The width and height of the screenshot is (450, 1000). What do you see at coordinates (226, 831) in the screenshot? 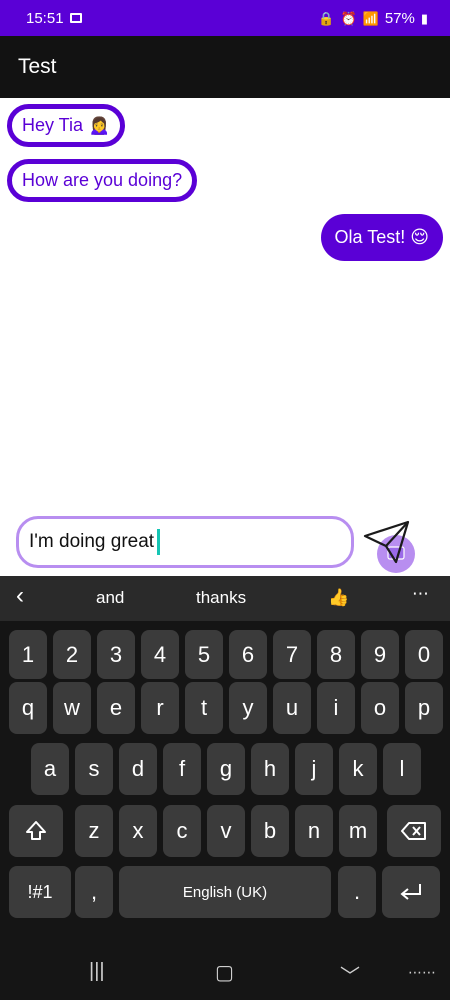
I see `key-letter: v` at bounding box center [226, 831].